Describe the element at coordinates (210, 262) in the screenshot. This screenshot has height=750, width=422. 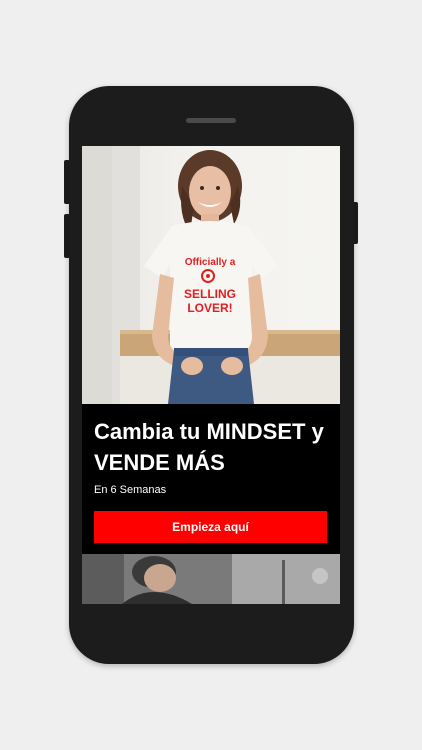
I see `shirt-print-line1: Officially a` at that location.